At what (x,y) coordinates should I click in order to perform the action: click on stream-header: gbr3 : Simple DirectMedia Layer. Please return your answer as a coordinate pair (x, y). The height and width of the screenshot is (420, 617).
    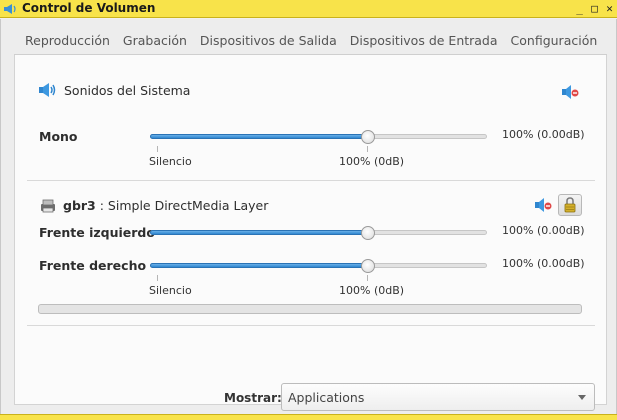
    Looking at the image, I should click on (153, 205).